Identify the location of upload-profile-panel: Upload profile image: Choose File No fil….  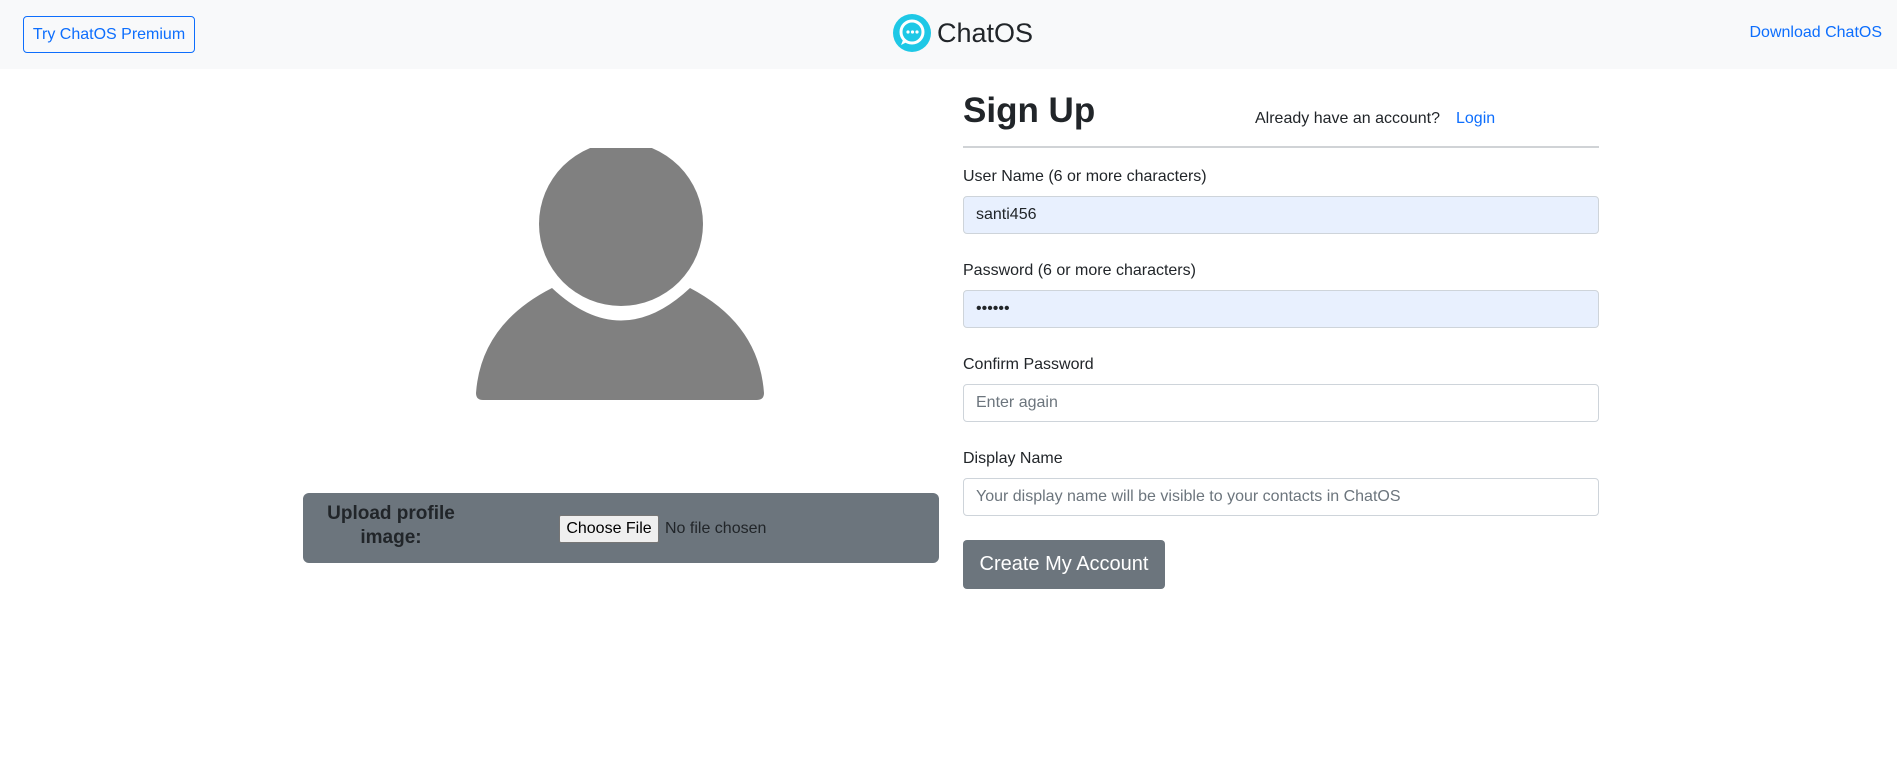
(621, 528).